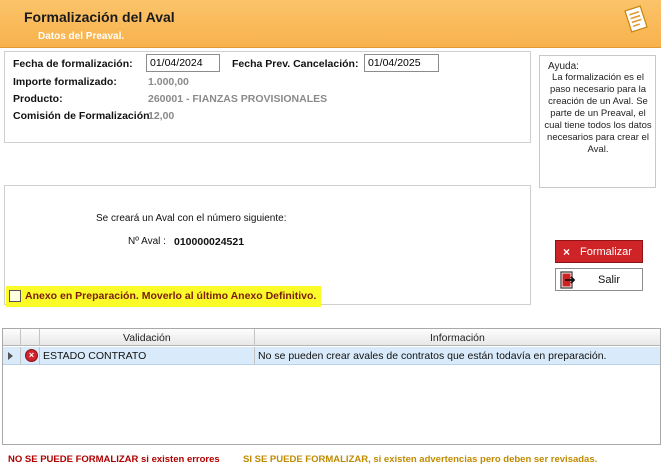 The width and height of the screenshot is (661, 467). Describe the element at coordinates (73, 64) in the screenshot. I see `fecha-formalizacion-label: Fecha de formalización:` at that location.